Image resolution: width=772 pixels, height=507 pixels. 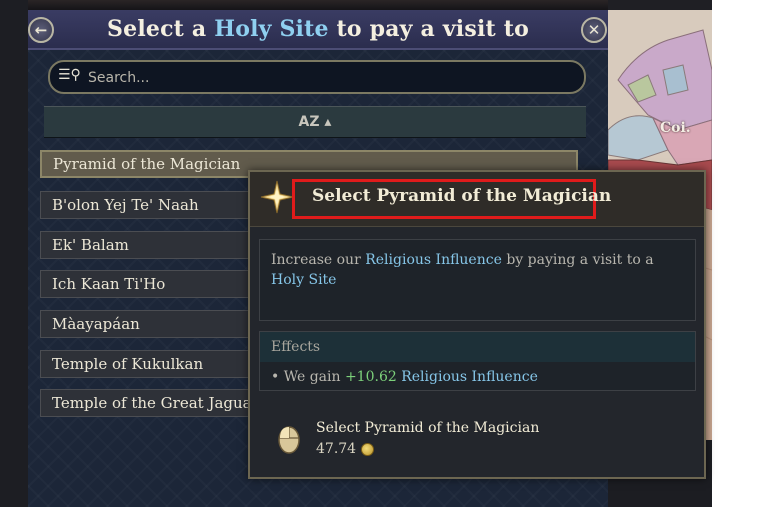 I want to click on panel-title: Select a Holy Site to pay a visit to, so click(x=318, y=29).